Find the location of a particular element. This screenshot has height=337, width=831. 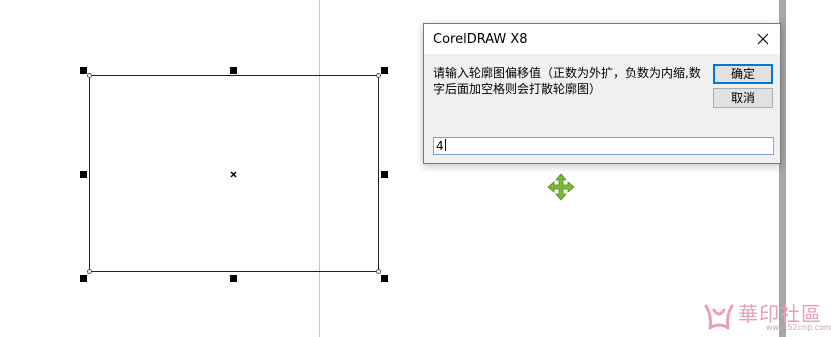

selection-handle-top-right is located at coordinates (384, 70).